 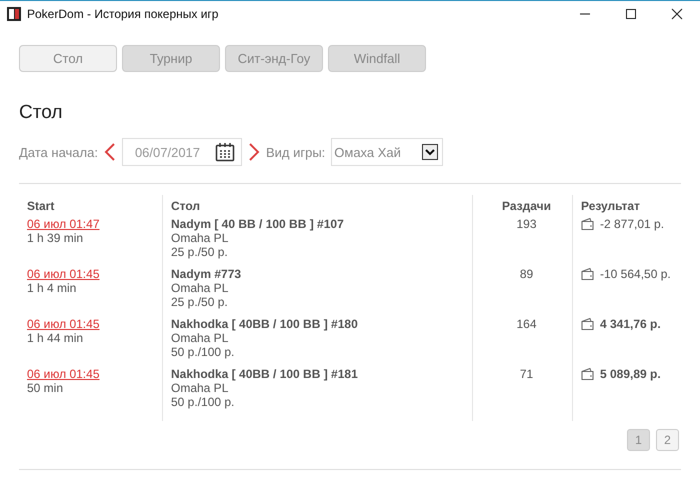 What do you see at coordinates (526, 224) in the screenshot?
I see `hands-count: 193` at bounding box center [526, 224].